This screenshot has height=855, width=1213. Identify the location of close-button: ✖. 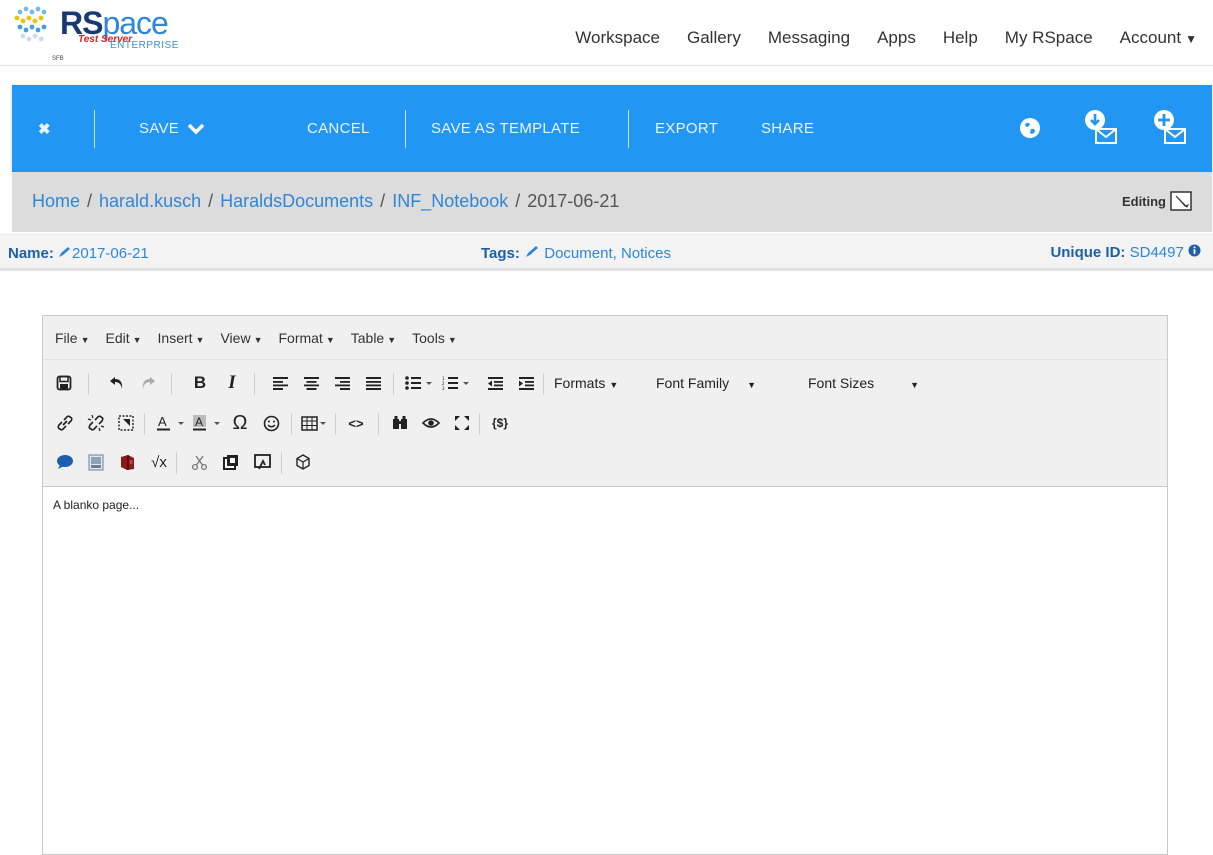
(44, 128).